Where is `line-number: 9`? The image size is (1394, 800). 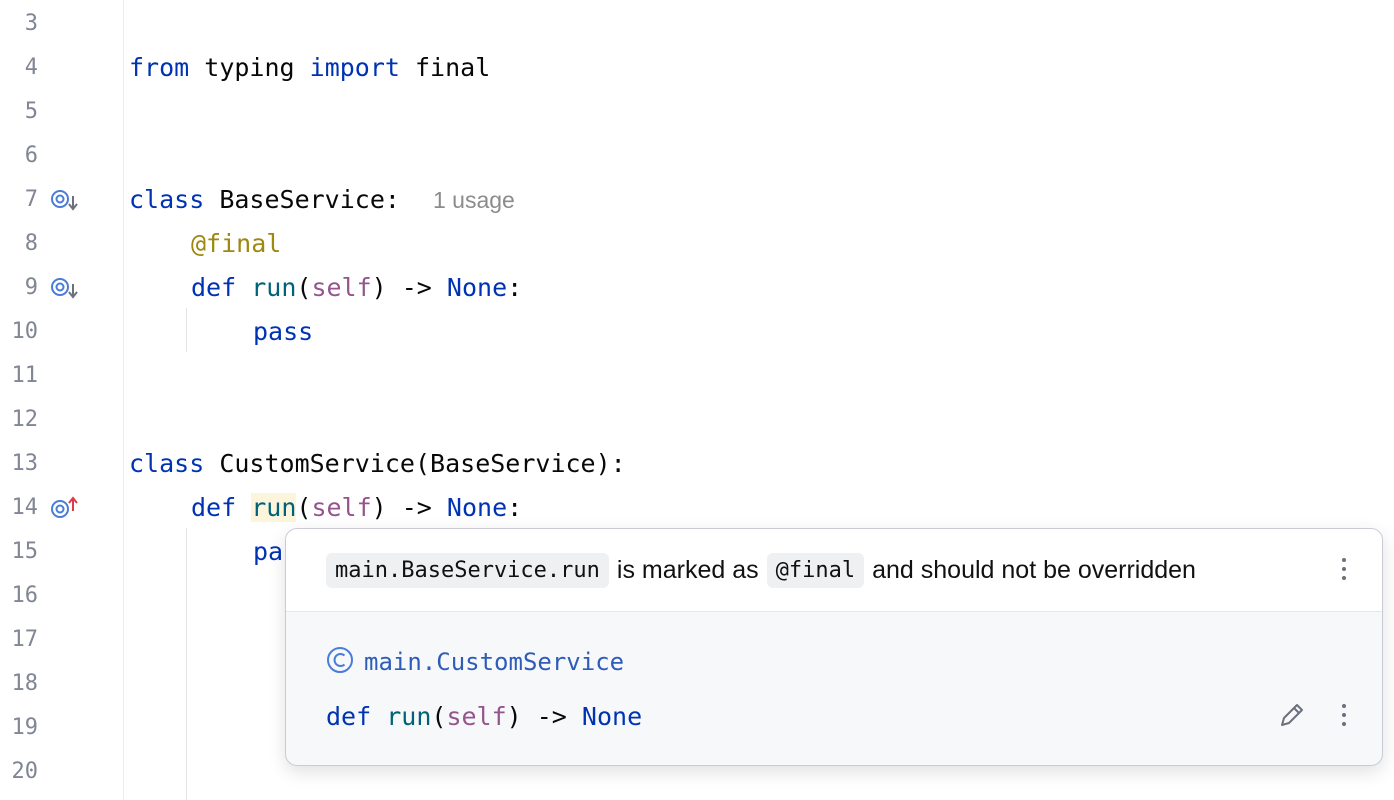
line-number: 9 is located at coordinates (31, 287).